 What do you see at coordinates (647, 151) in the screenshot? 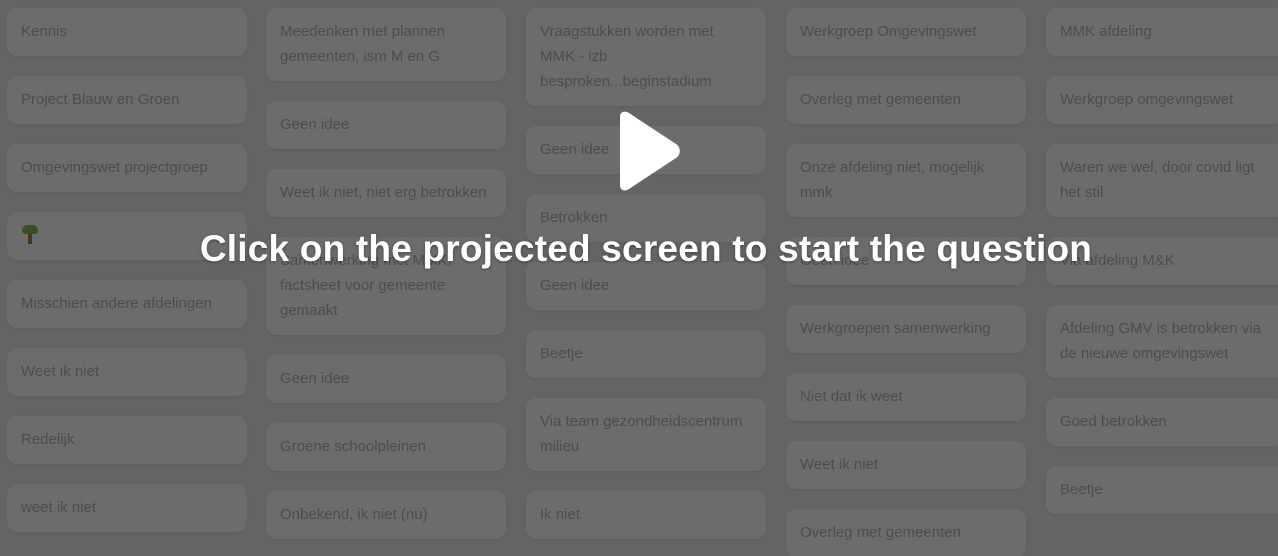
I see `play-icon` at bounding box center [647, 151].